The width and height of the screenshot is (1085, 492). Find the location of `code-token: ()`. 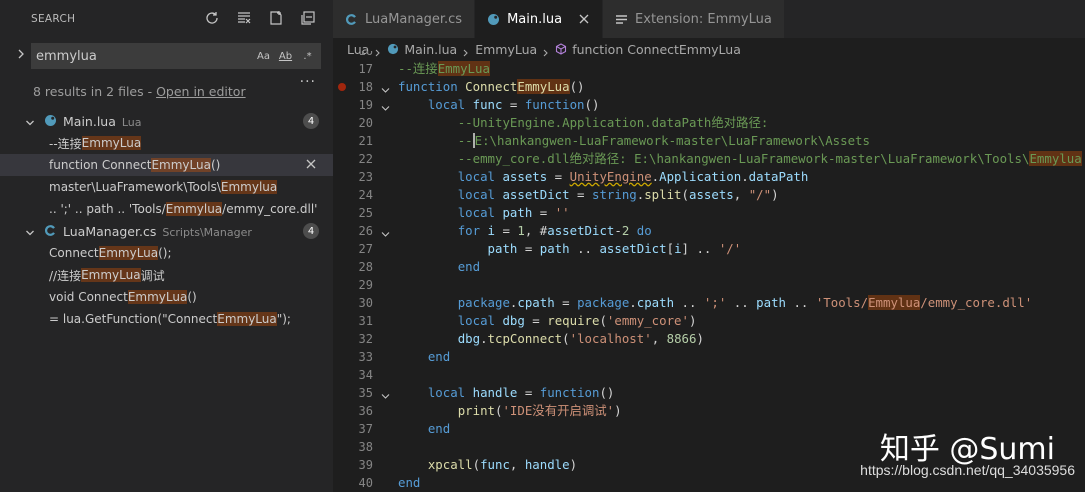

code-token: () is located at coordinates (607, 392).